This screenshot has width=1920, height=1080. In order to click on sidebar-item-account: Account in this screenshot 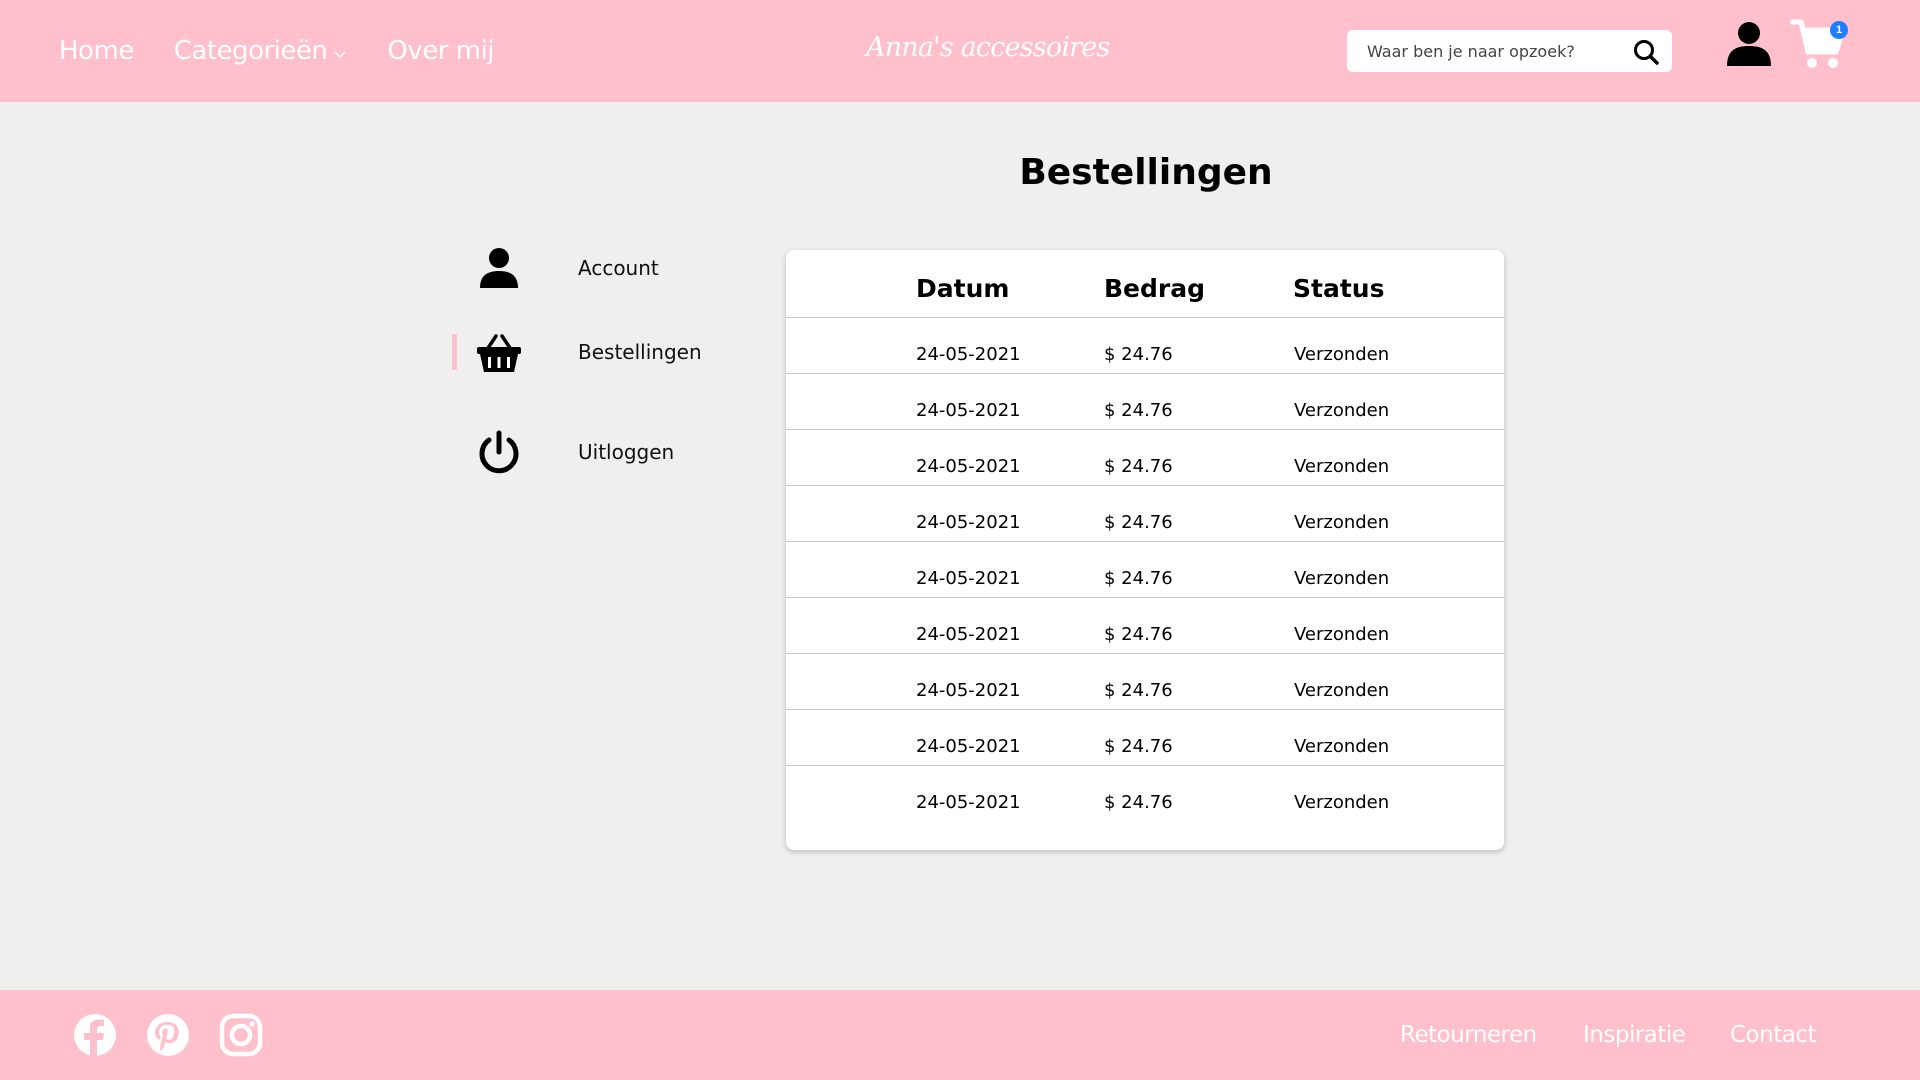, I will do `click(582, 268)`.